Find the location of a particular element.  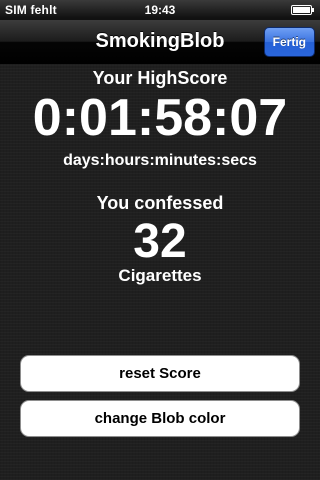

reset-score-button: reset Score is located at coordinates (160, 373).